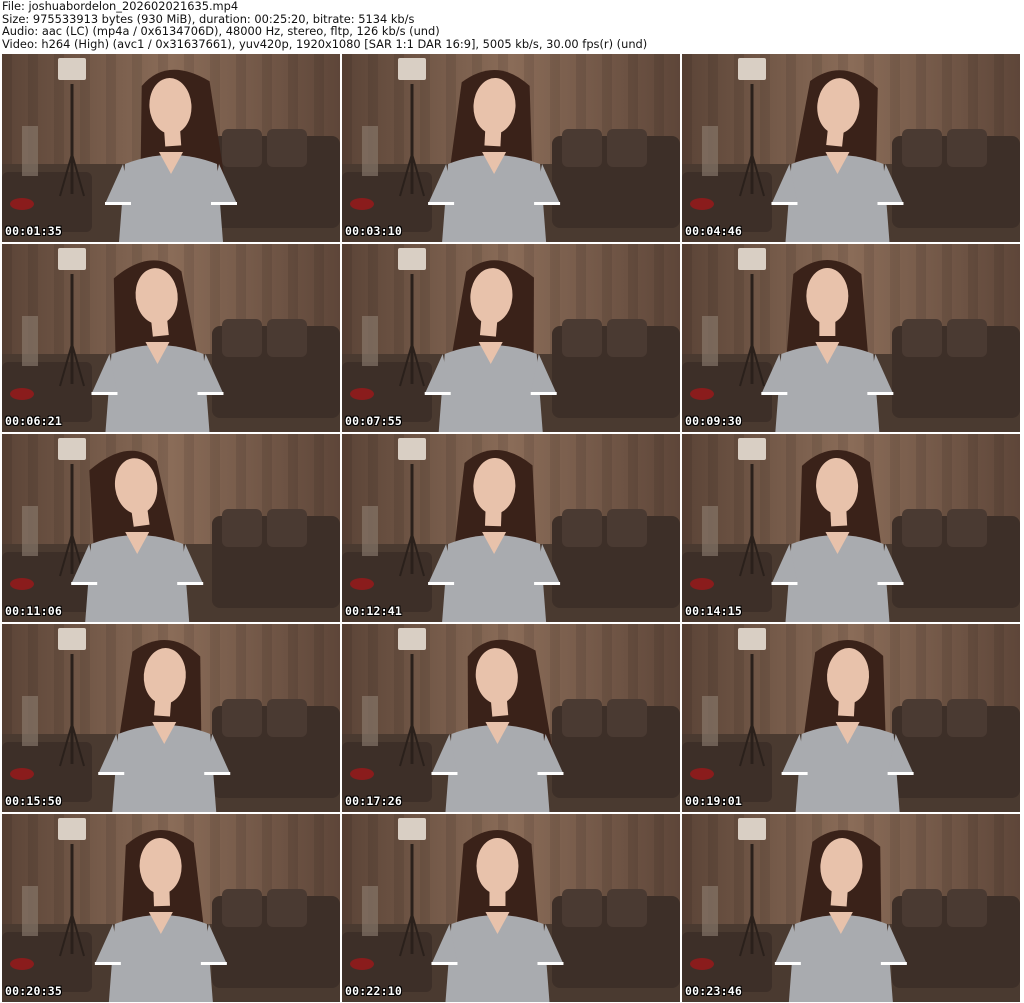 The image size is (1024, 1003). What do you see at coordinates (373, 991) in the screenshot?
I see `thumbnail-timestamp: 00:22:10` at bounding box center [373, 991].